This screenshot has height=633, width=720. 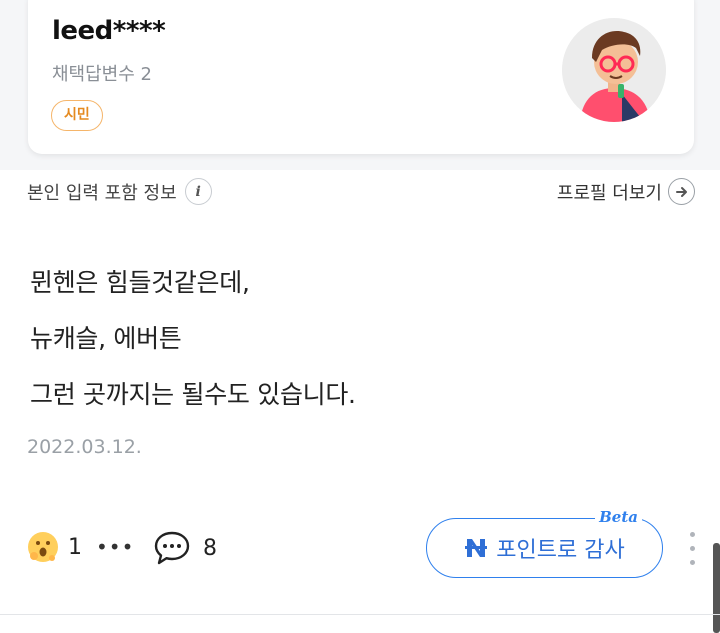 I want to click on kebab-menu-icon, so click(x=692, y=552).